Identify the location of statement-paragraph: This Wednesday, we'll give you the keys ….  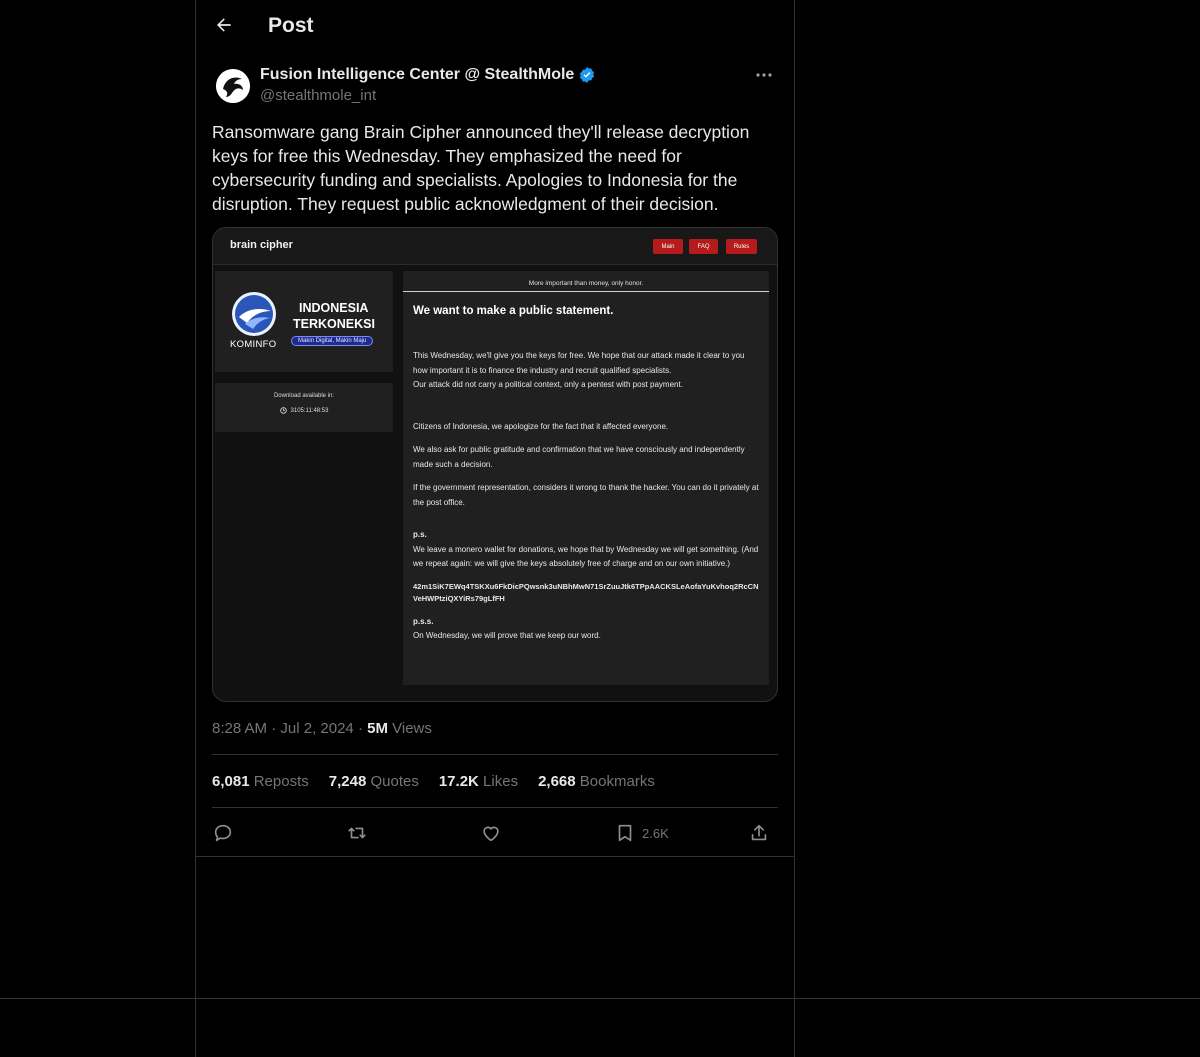
(579, 363).